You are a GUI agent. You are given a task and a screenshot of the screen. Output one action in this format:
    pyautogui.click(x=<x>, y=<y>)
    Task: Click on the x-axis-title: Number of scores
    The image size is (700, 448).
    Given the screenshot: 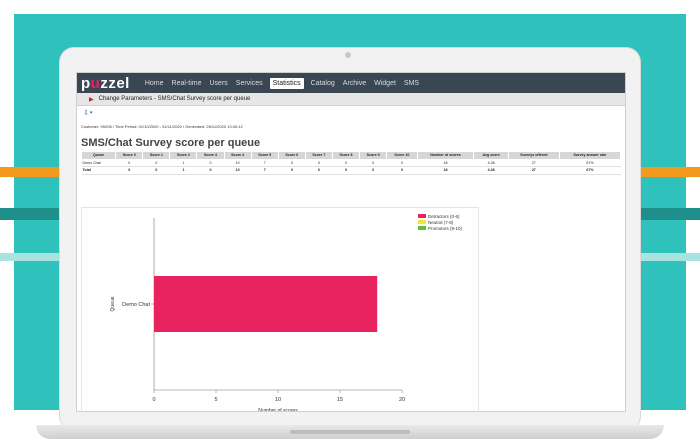 What is the action you would take?
    pyautogui.click(x=278, y=410)
    